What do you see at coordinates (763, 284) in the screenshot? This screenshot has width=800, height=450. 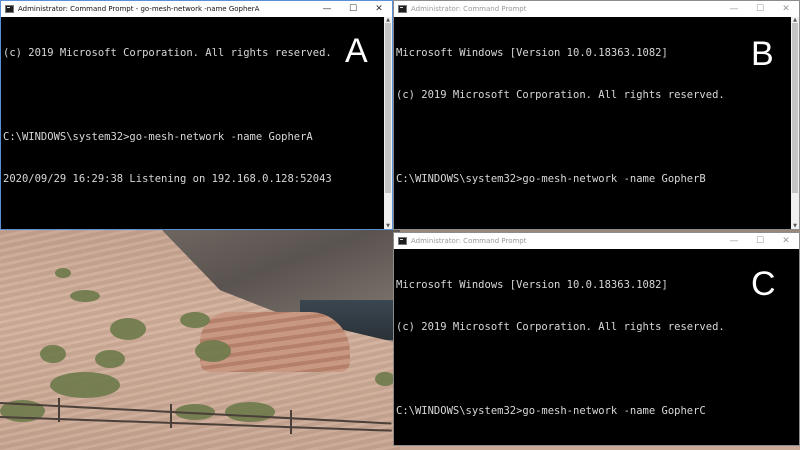 I see `window-label-c: C` at bounding box center [763, 284].